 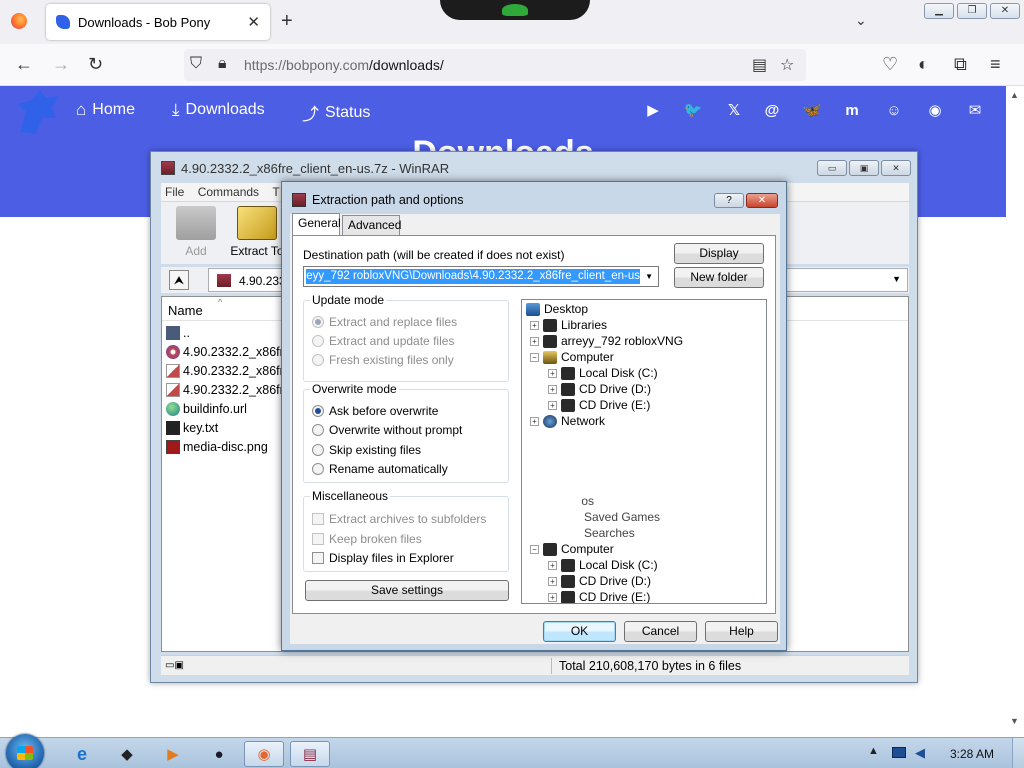 What do you see at coordinates (380, 469) in the screenshot?
I see `rename-automatically-radio: Rename automatically` at bounding box center [380, 469].